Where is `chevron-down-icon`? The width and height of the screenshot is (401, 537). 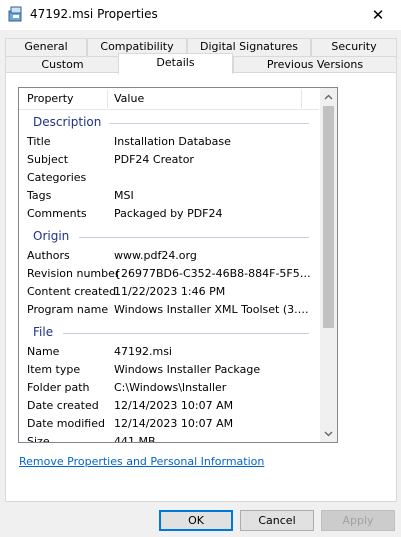
chevron-down-icon is located at coordinates (328, 433).